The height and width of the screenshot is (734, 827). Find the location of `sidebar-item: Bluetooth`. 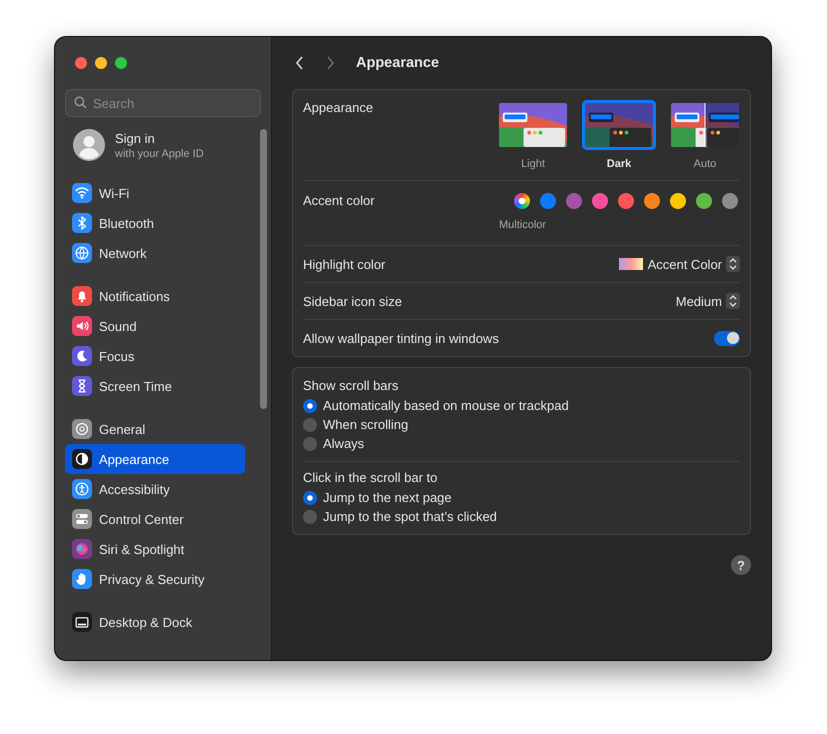

sidebar-item: Bluetooth is located at coordinates (155, 223).